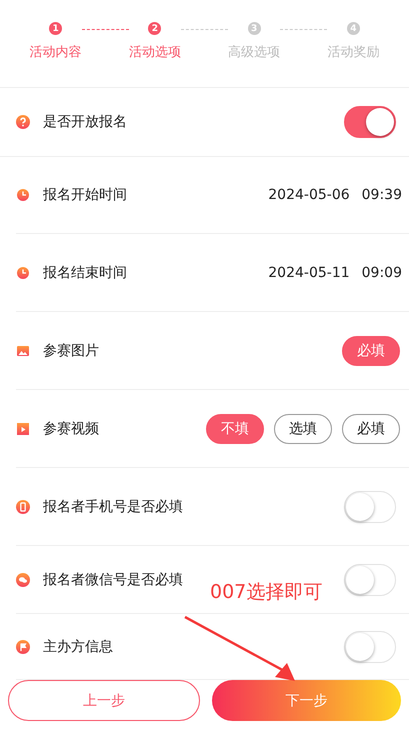  Describe the element at coordinates (23, 429) in the screenshot. I see `video-icon` at that location.